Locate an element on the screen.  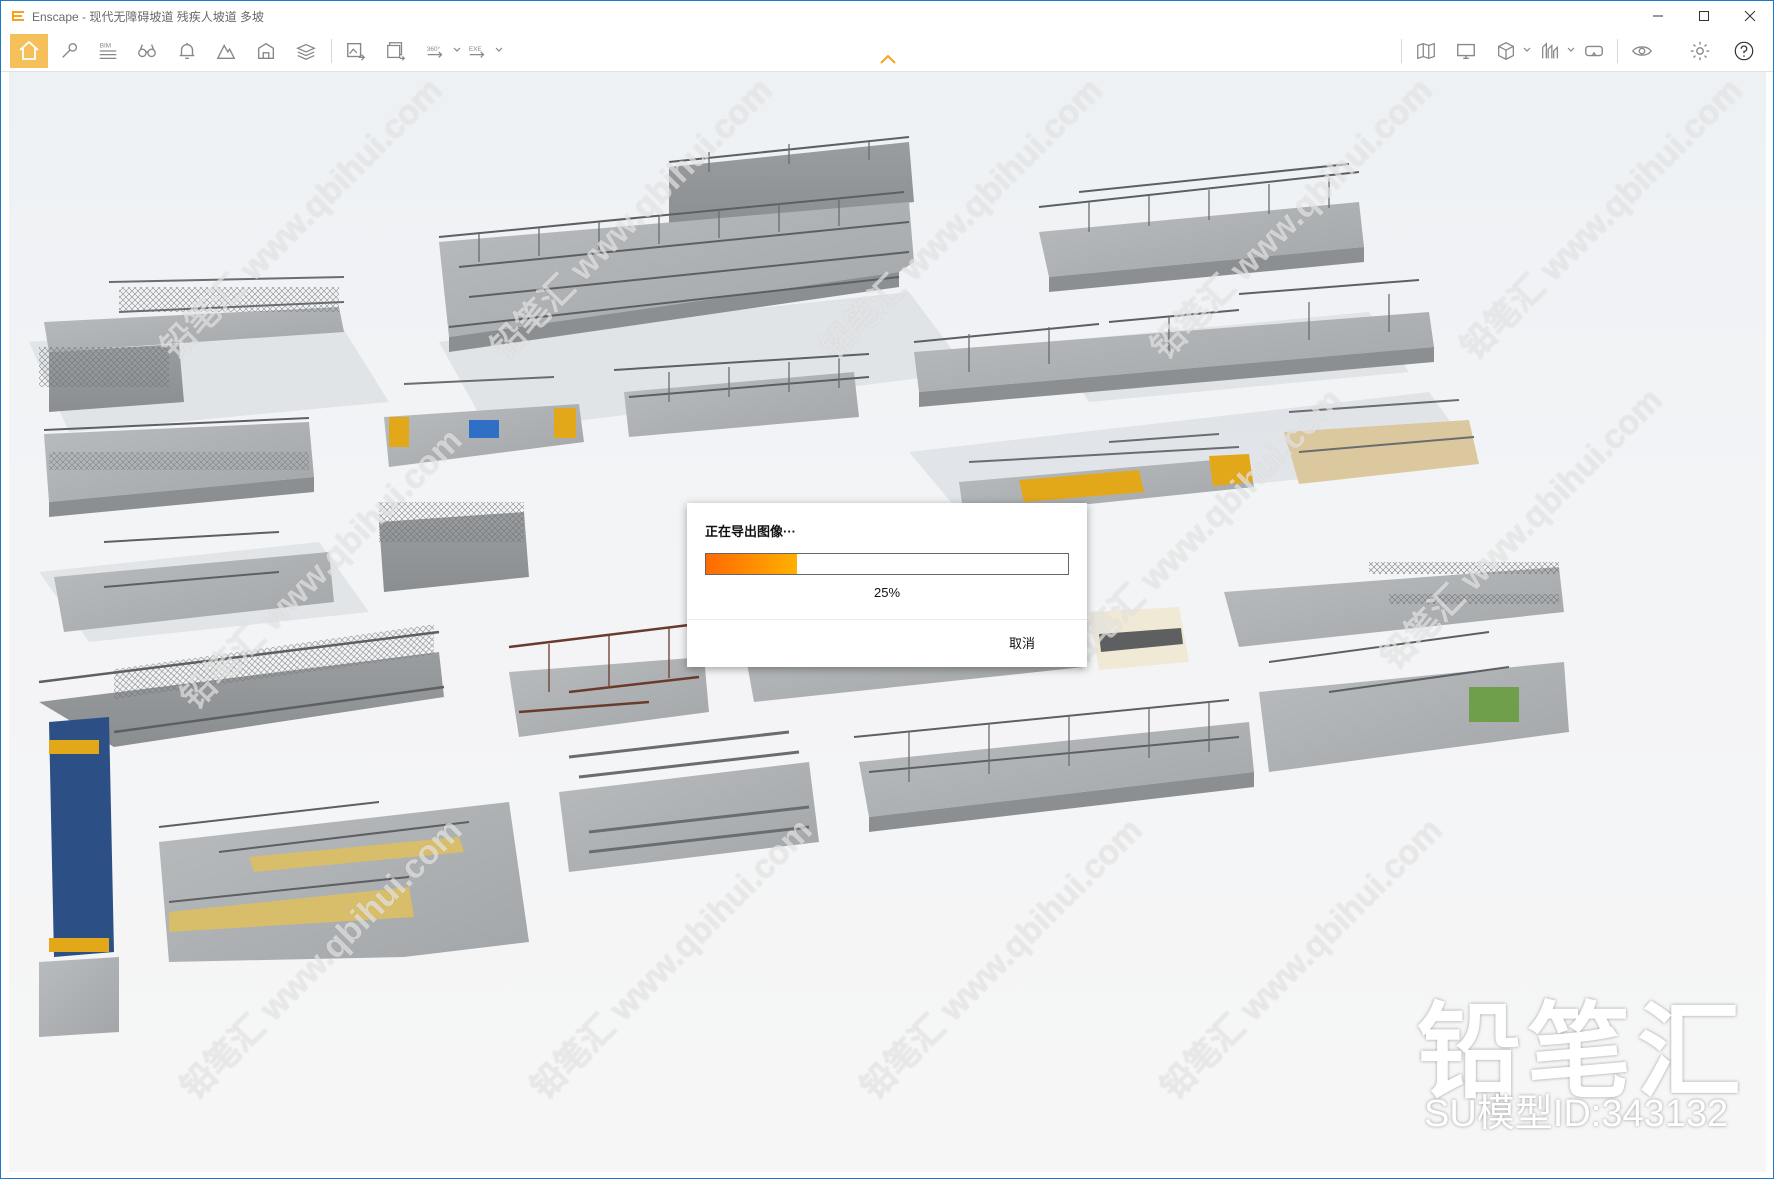
export-exe-icon: EXE is located at coordinates (477, 52).